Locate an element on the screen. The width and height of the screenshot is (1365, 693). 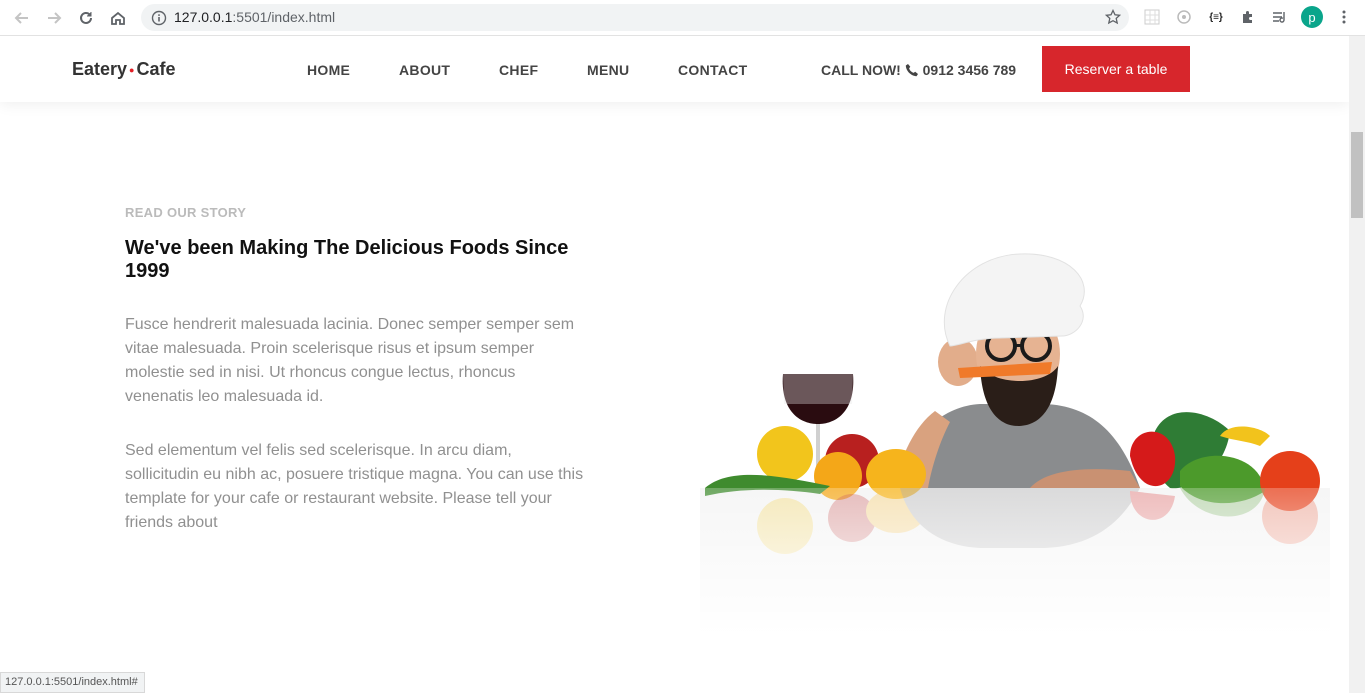
extension-json-icon: {≡} is located at coordinates (1216, 17).